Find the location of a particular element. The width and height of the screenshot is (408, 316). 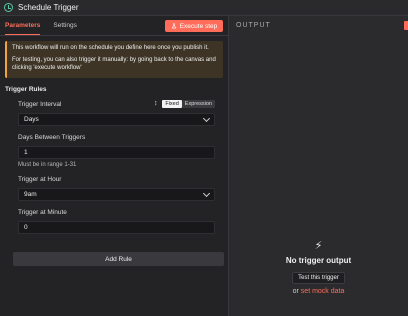

tab-bar: Parameters Settings Execute step is located at coordinates (114, 26).